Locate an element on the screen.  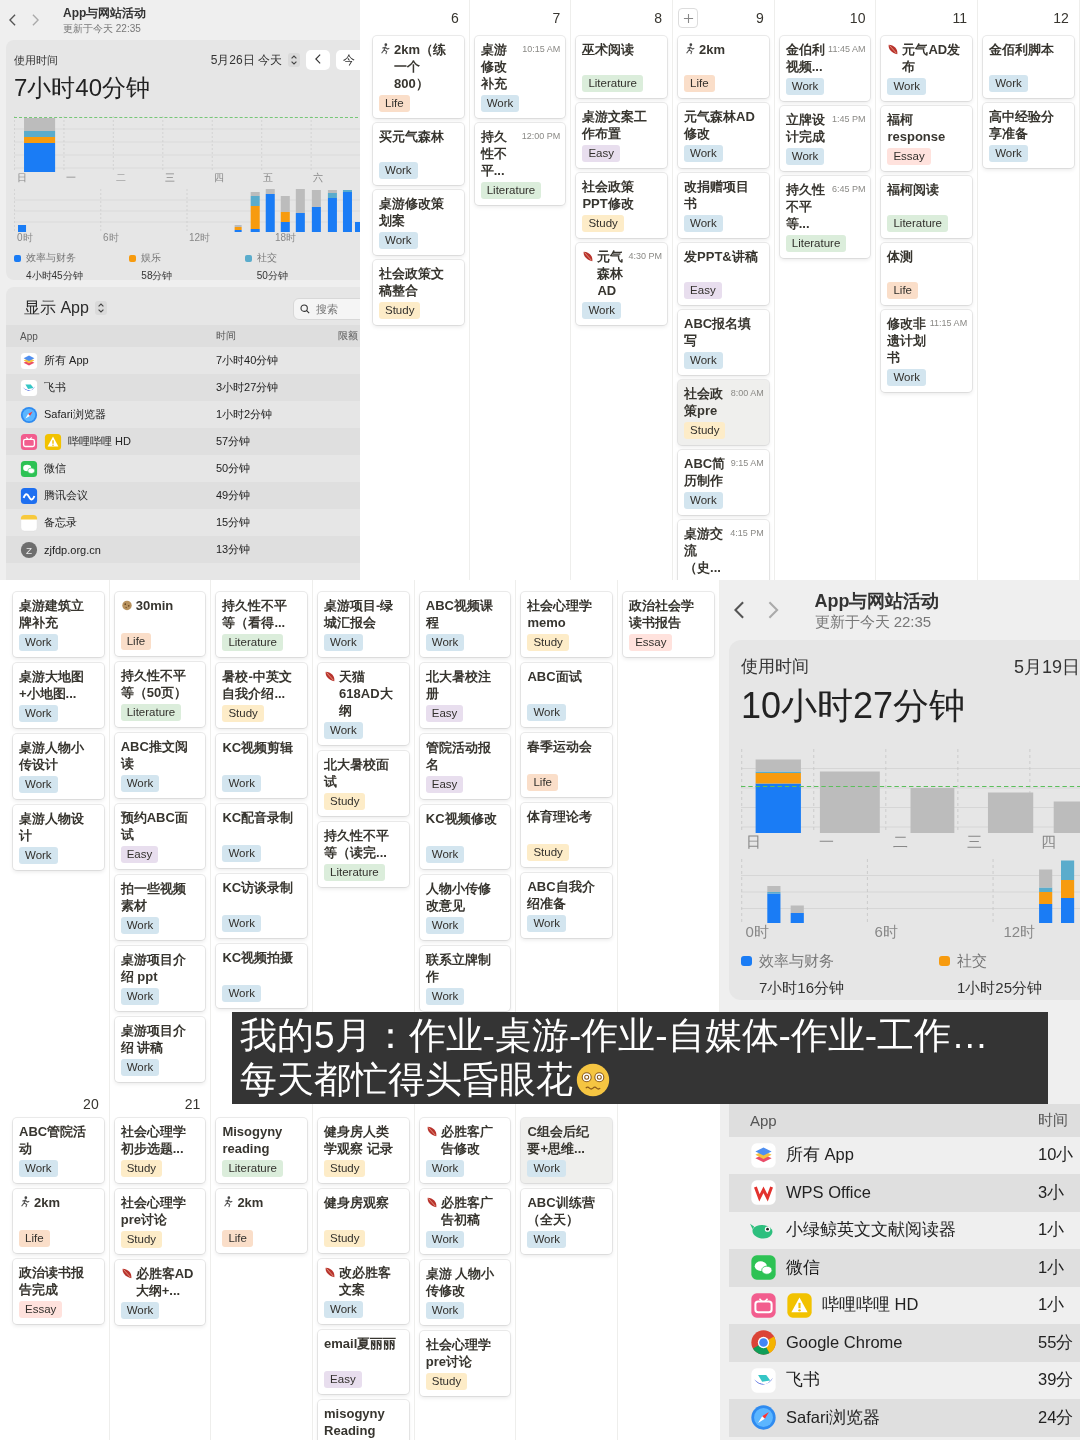
task-card: 桌游大地图+小地图... Work is located at coordinates (58, 695).